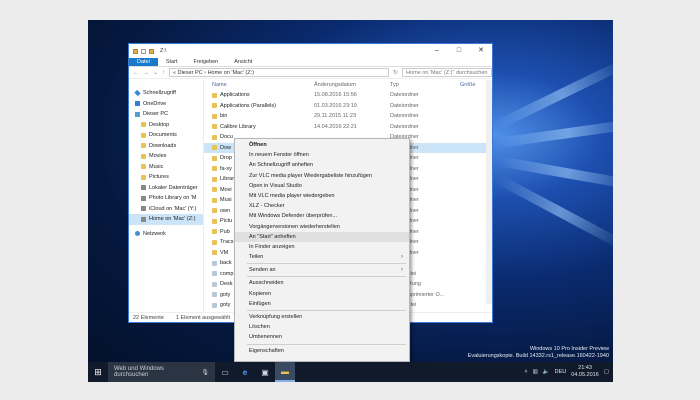 The height and width of the screenshot is (400, 700). Describe the element at coordinates (143, 51) in the screenshot. I see `properties-icon` at that location.